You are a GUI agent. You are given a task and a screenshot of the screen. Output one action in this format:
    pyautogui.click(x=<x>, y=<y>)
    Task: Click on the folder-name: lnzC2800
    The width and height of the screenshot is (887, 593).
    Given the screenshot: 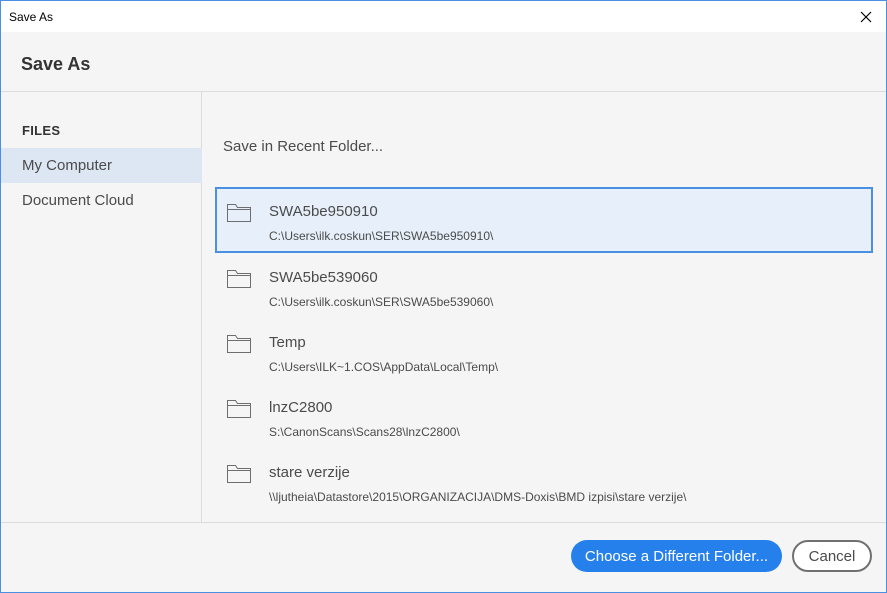 What is the action you would take?
    pyautogui.click(x=301, y=407)
    